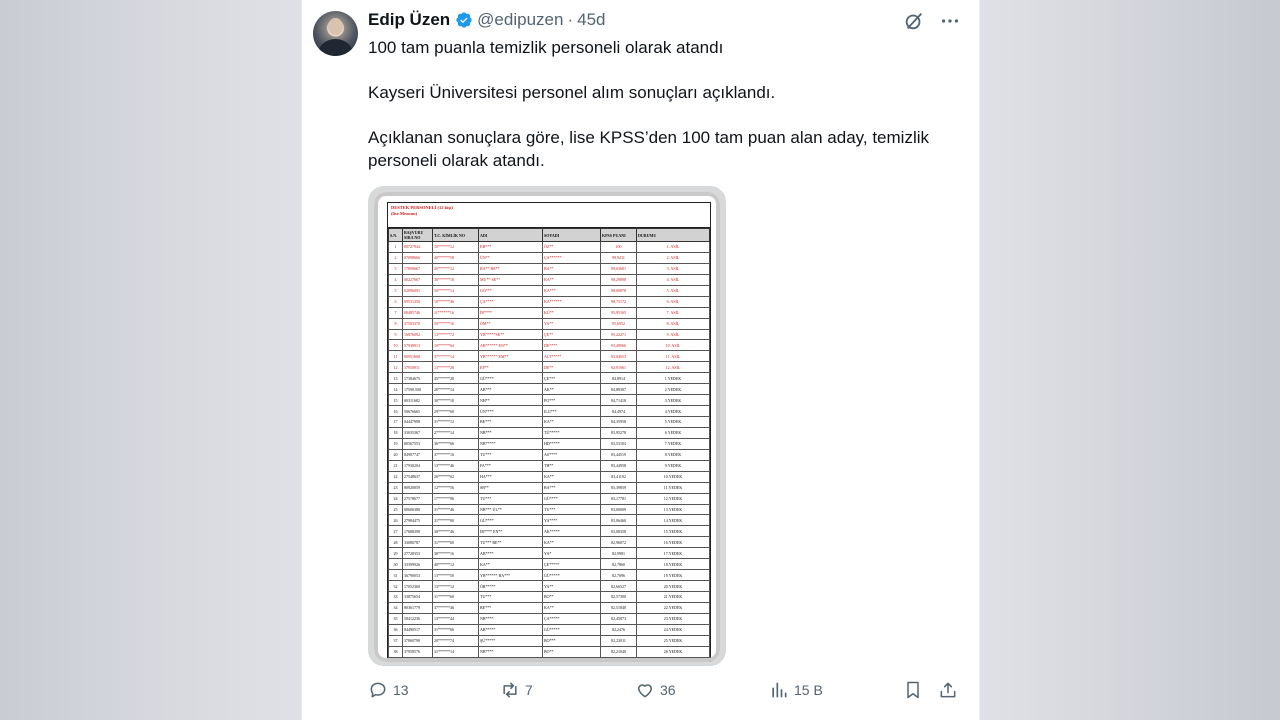  What do you see at coordinates (618, 531) in the screenshot?
I see `table-cell: 83,08358` at bounding box center [618, 531].